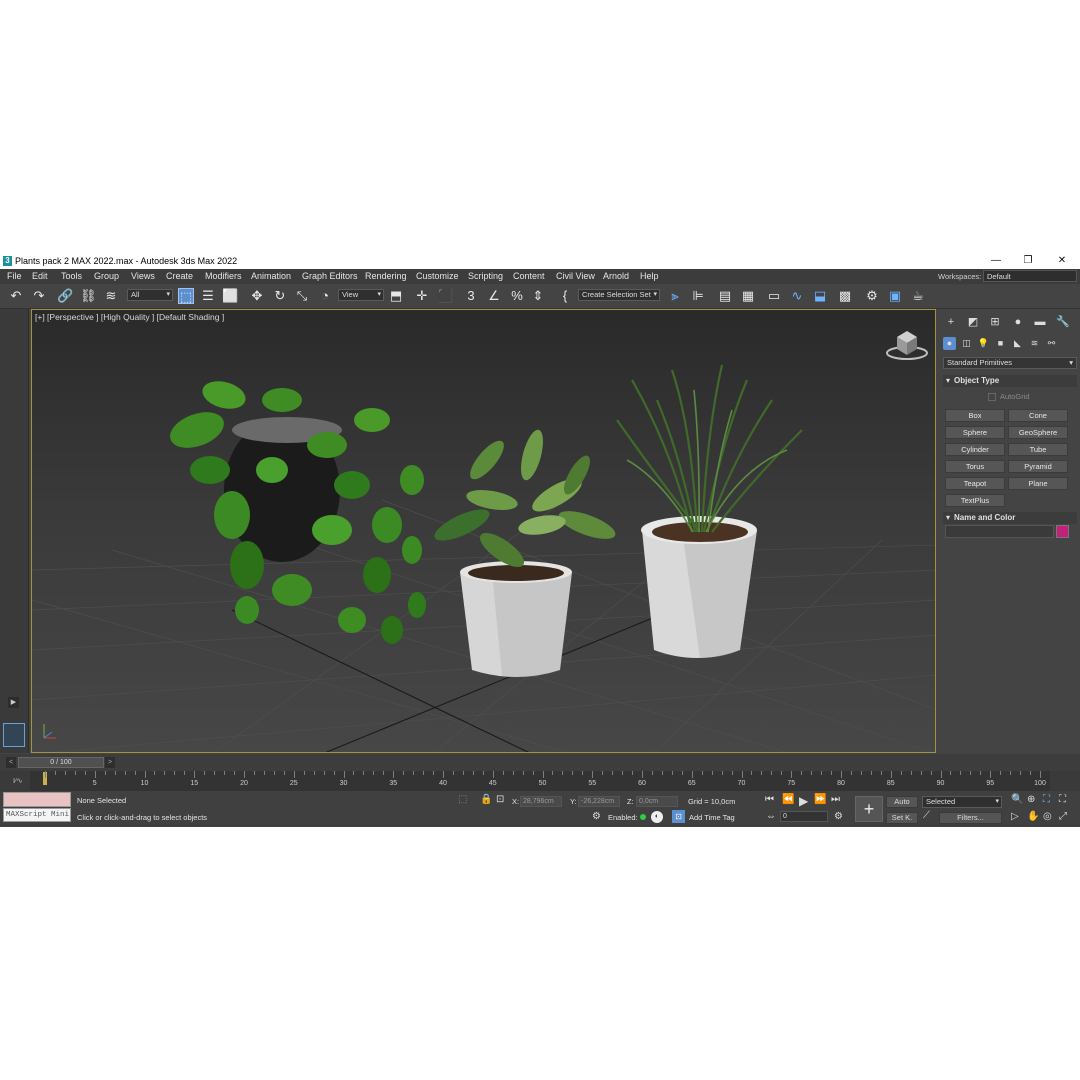 The image size is (1080, 1080). What do you see at coordinates (471, 296) in the screenshot?
I see `snaps-toggle-icon: 3` at bounding box center [471, 296].